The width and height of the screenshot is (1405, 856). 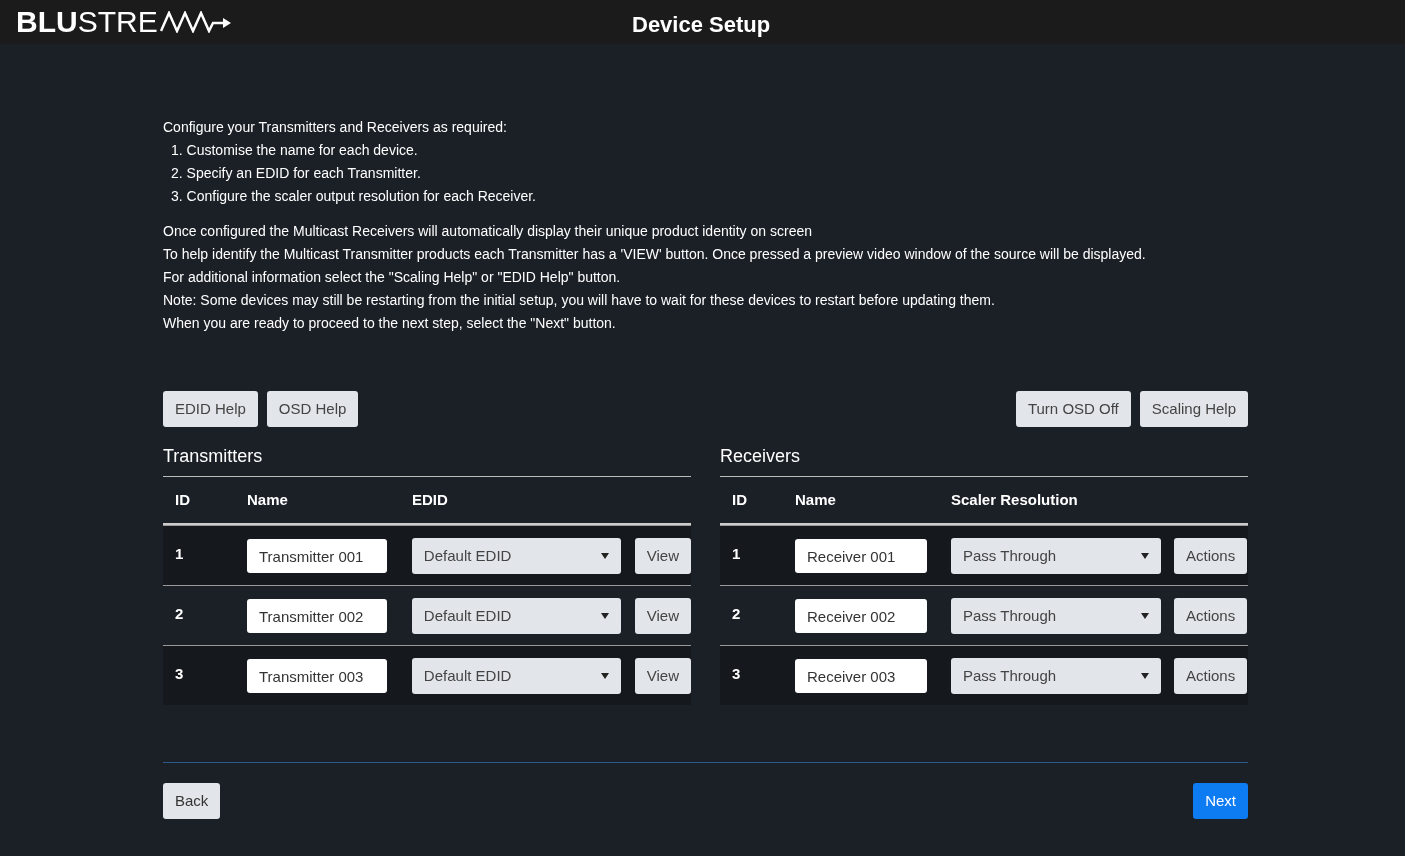 What do you see at coordinates (390, 323) in the screenshot?
I see `intro-paragraph: When you are ready to proceed to the next step, select the "Next" button.` at bounding box center [390, 323].